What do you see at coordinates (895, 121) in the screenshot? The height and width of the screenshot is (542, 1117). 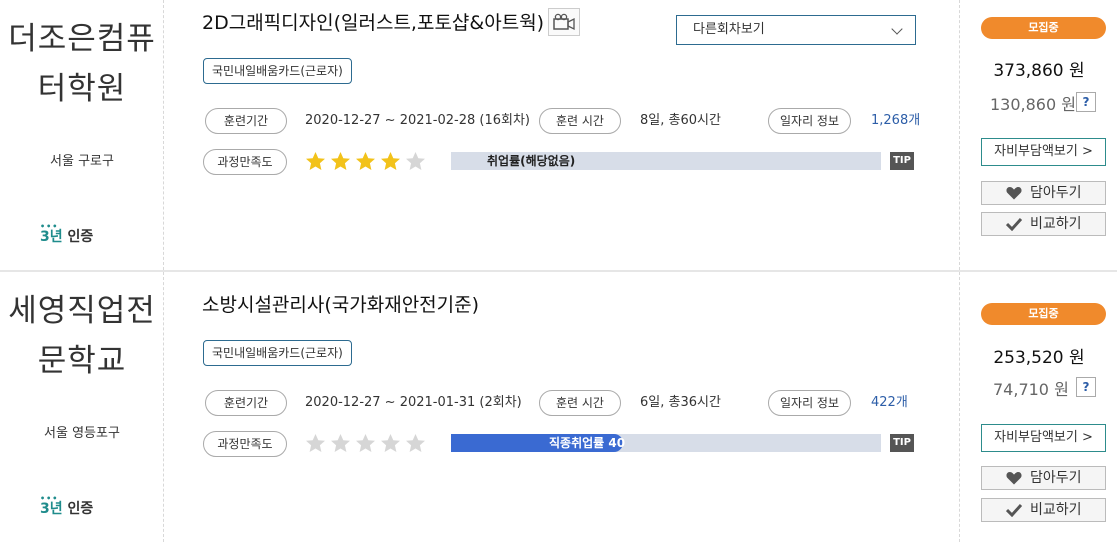 I see `job-info-link: 1,268개` at bounding box center [895, 121].